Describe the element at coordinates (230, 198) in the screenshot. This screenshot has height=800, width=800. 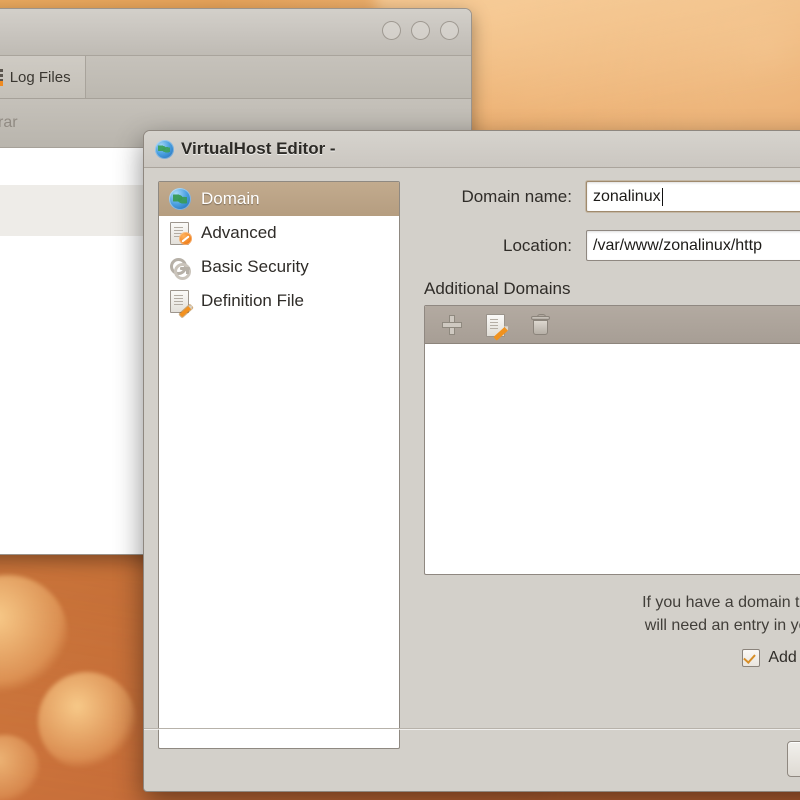
I see `sidebar-item-label: Domain` at that location.